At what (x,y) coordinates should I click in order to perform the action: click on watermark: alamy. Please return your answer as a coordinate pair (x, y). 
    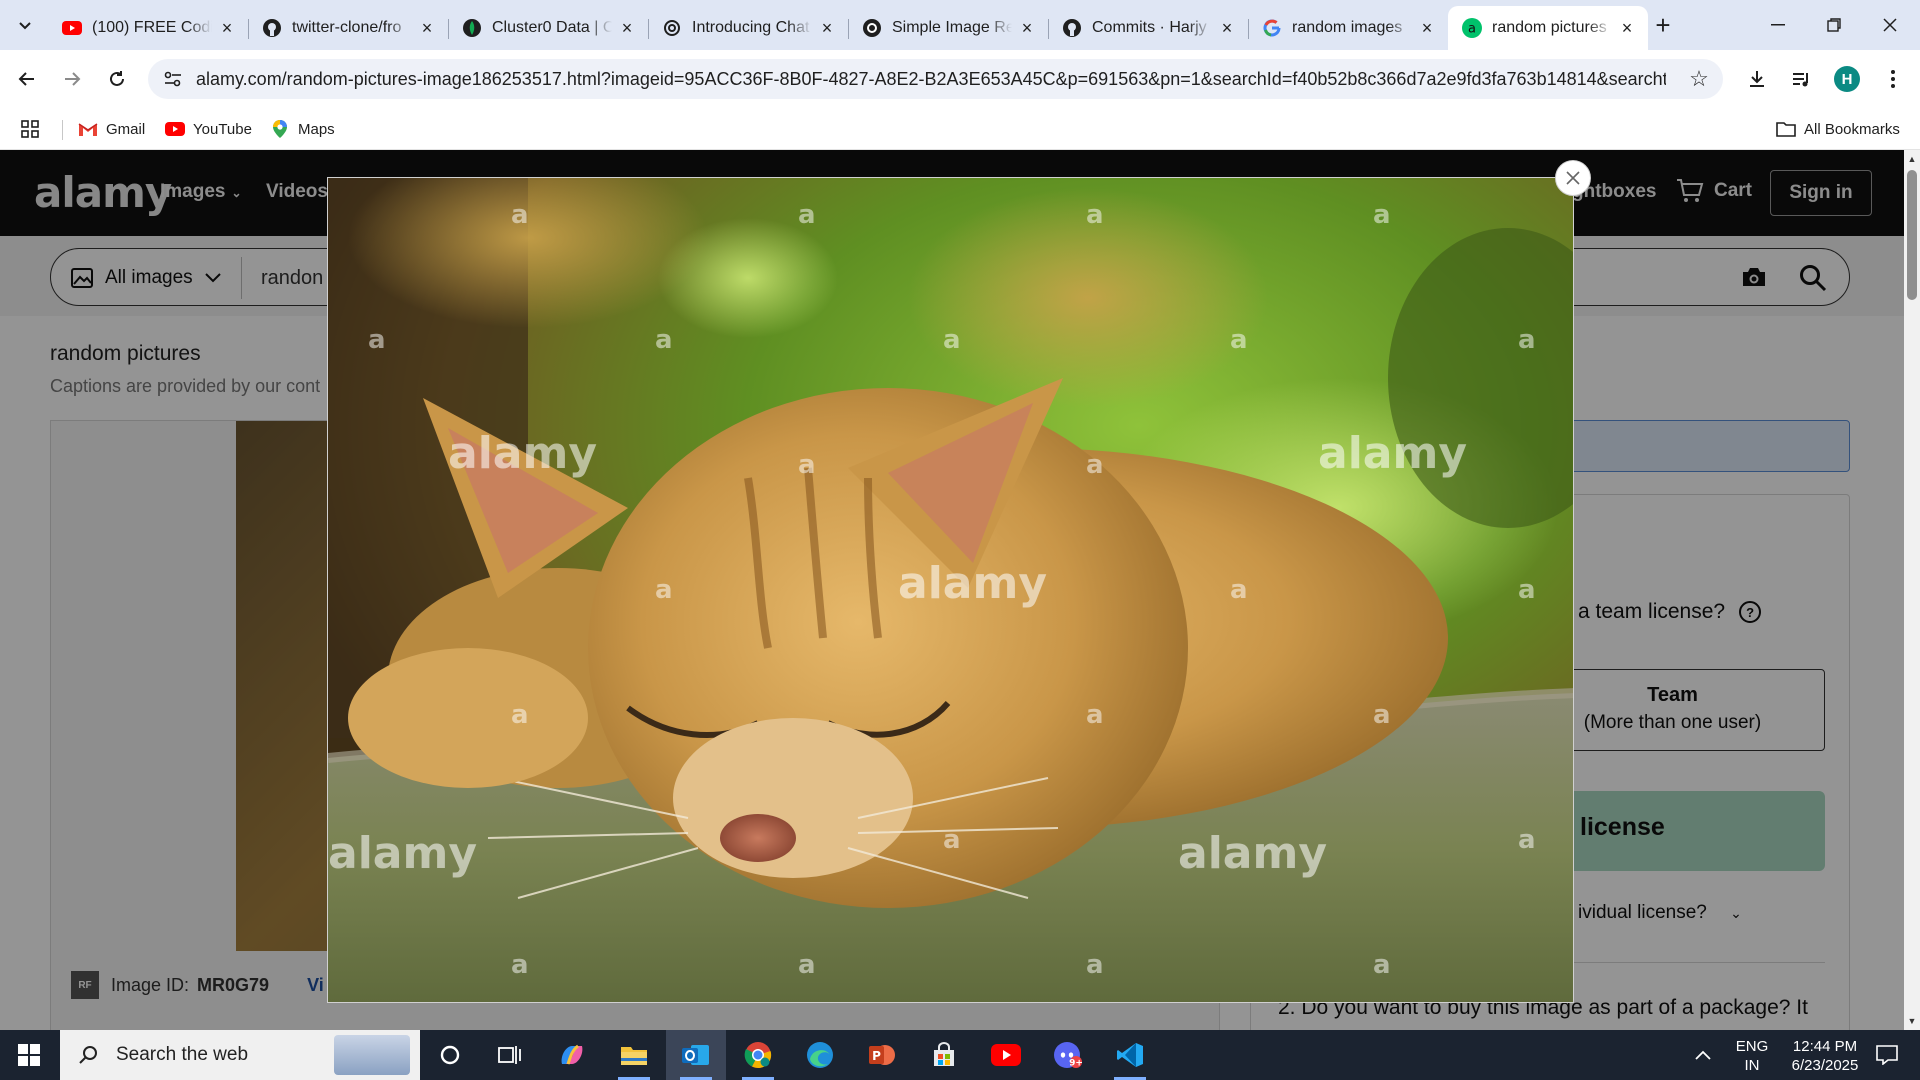
    Looking at the image, I should click on (1252, 853).